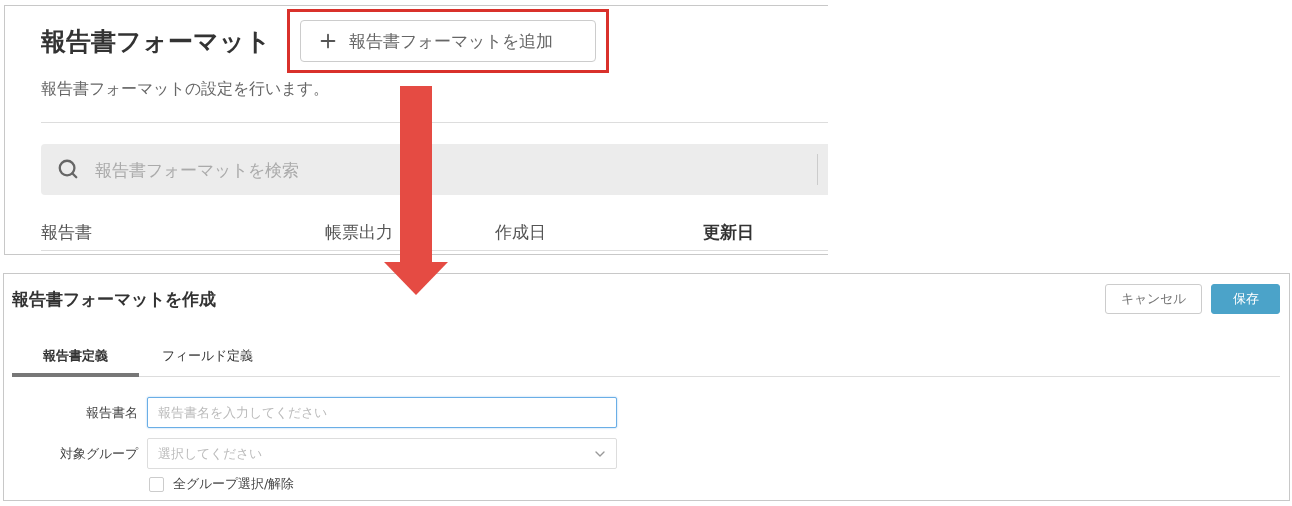 This screenshot has height=506, width=1292. I want to click on tab: 報告書定義, so click(75, 358).